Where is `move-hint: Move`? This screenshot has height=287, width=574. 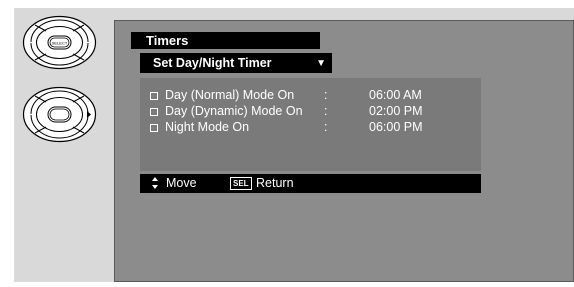
move-hint: Move is located at coordinates (181, 183).